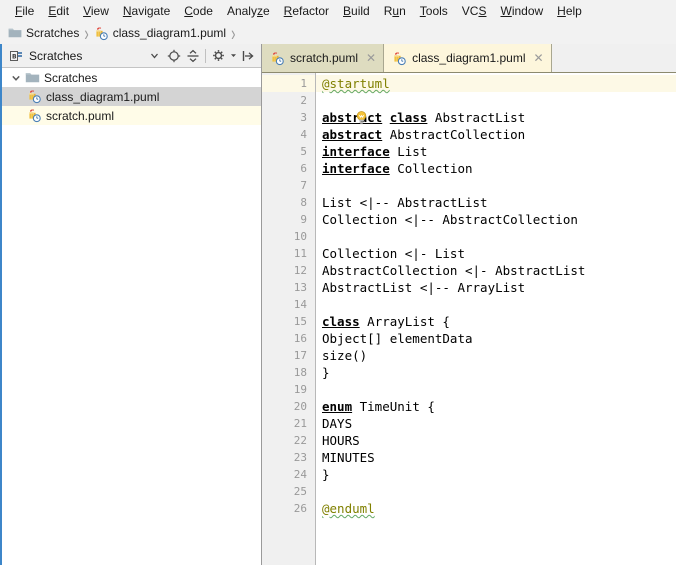  What do you see at coordinates (434, 11) in the screenshot?
I see `menu-item-tools: Tools` at bounding box center [434, 11].